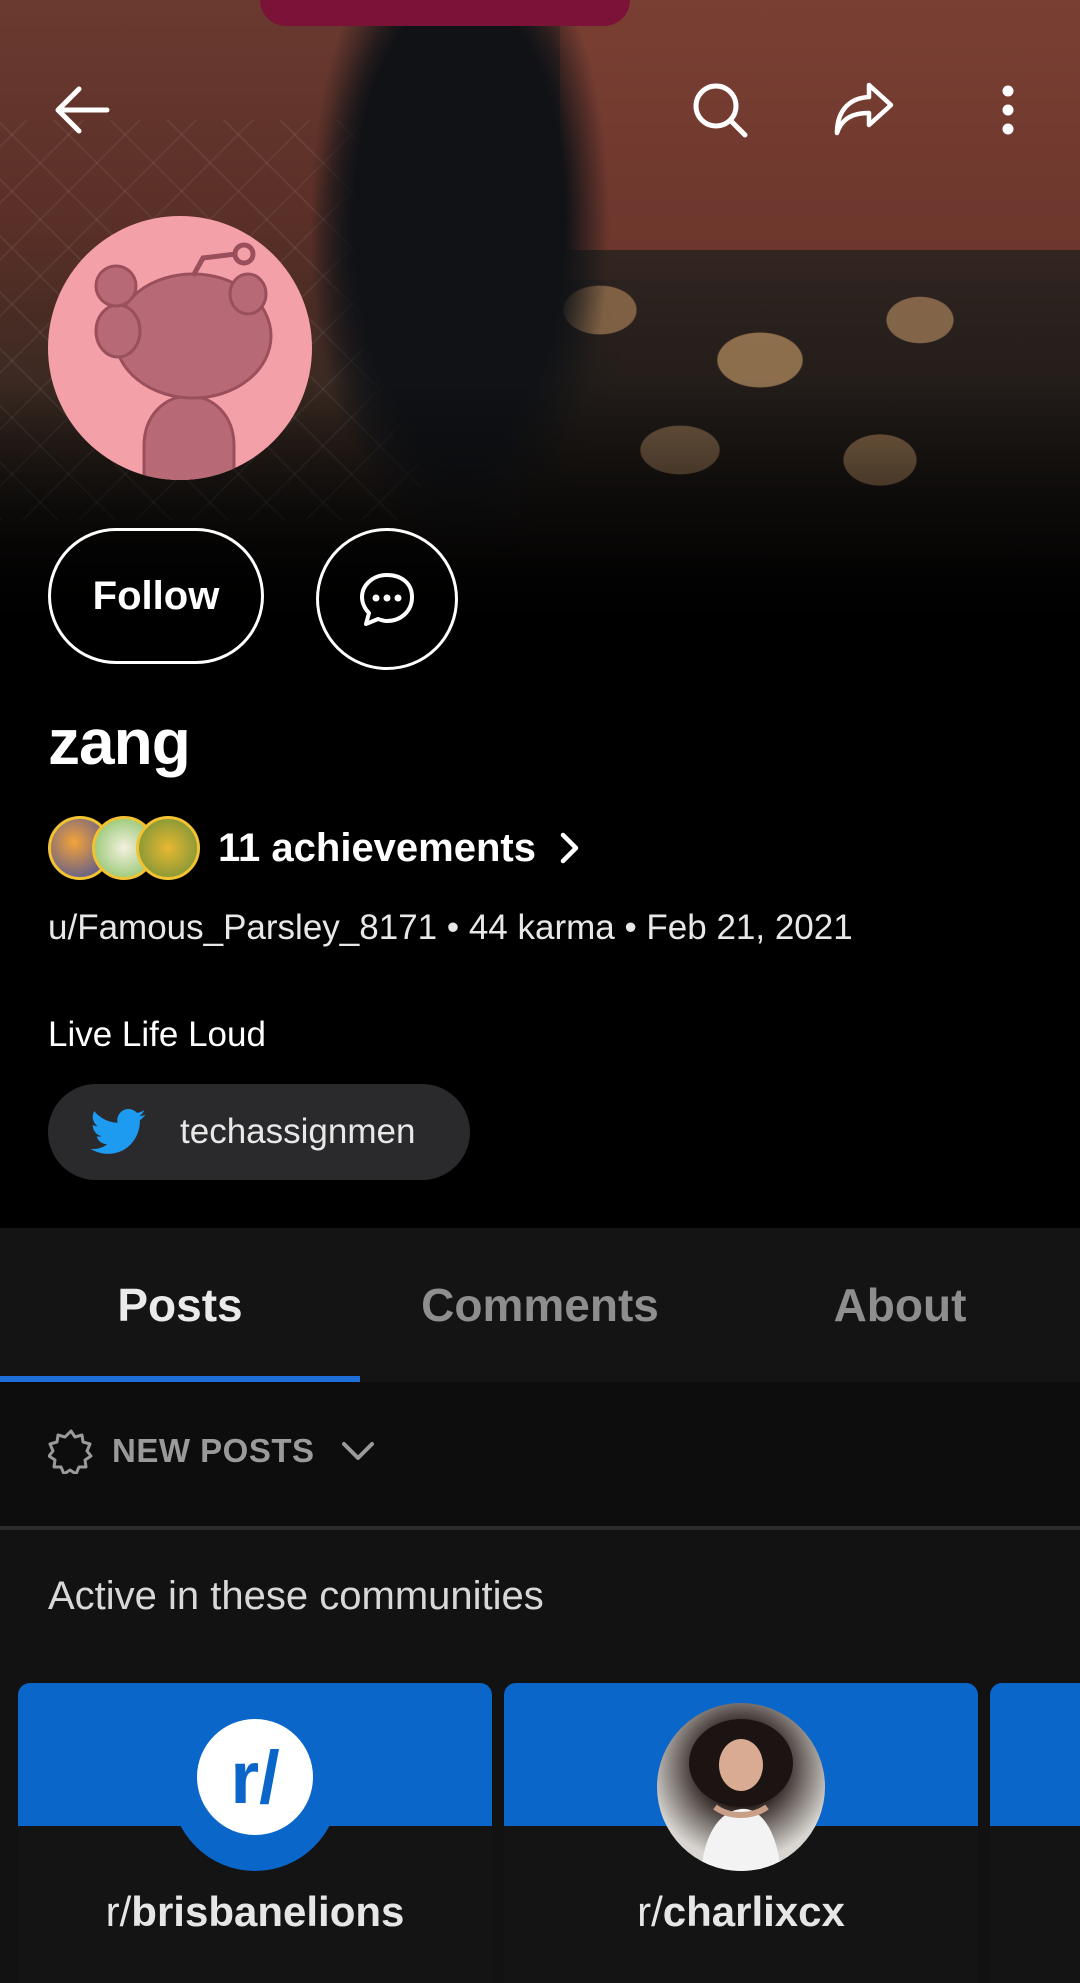  I want to click on tab-comments: Comments, so click(540, 1305).